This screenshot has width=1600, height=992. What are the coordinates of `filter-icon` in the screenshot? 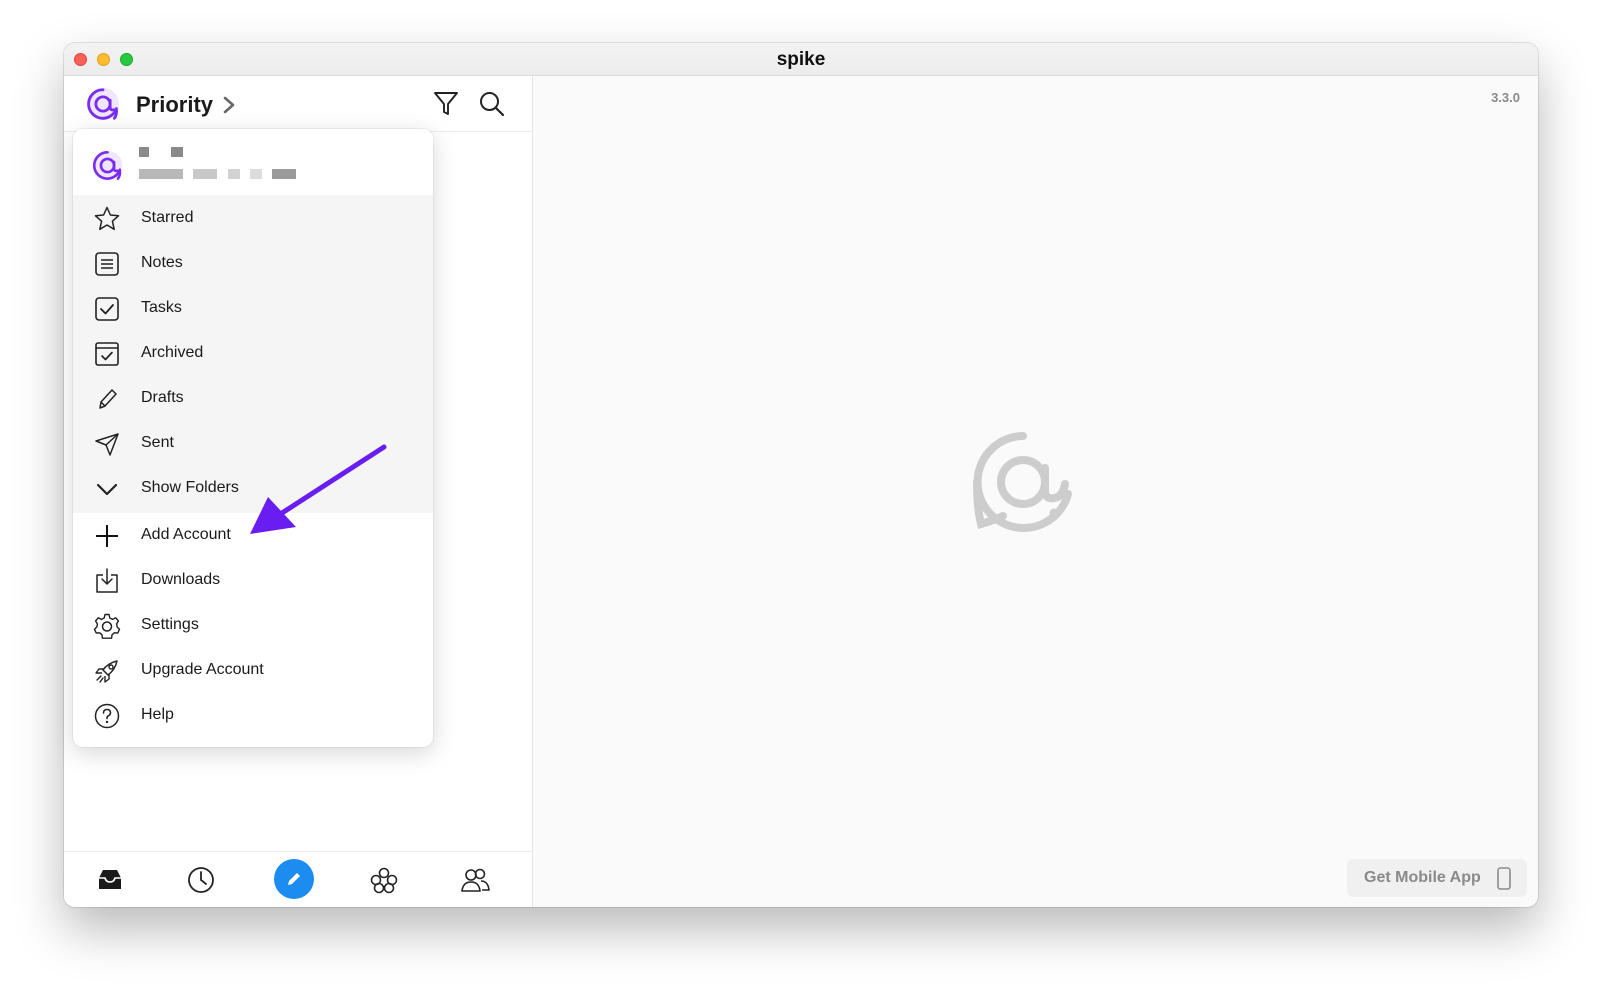 It's located at (446, 104).